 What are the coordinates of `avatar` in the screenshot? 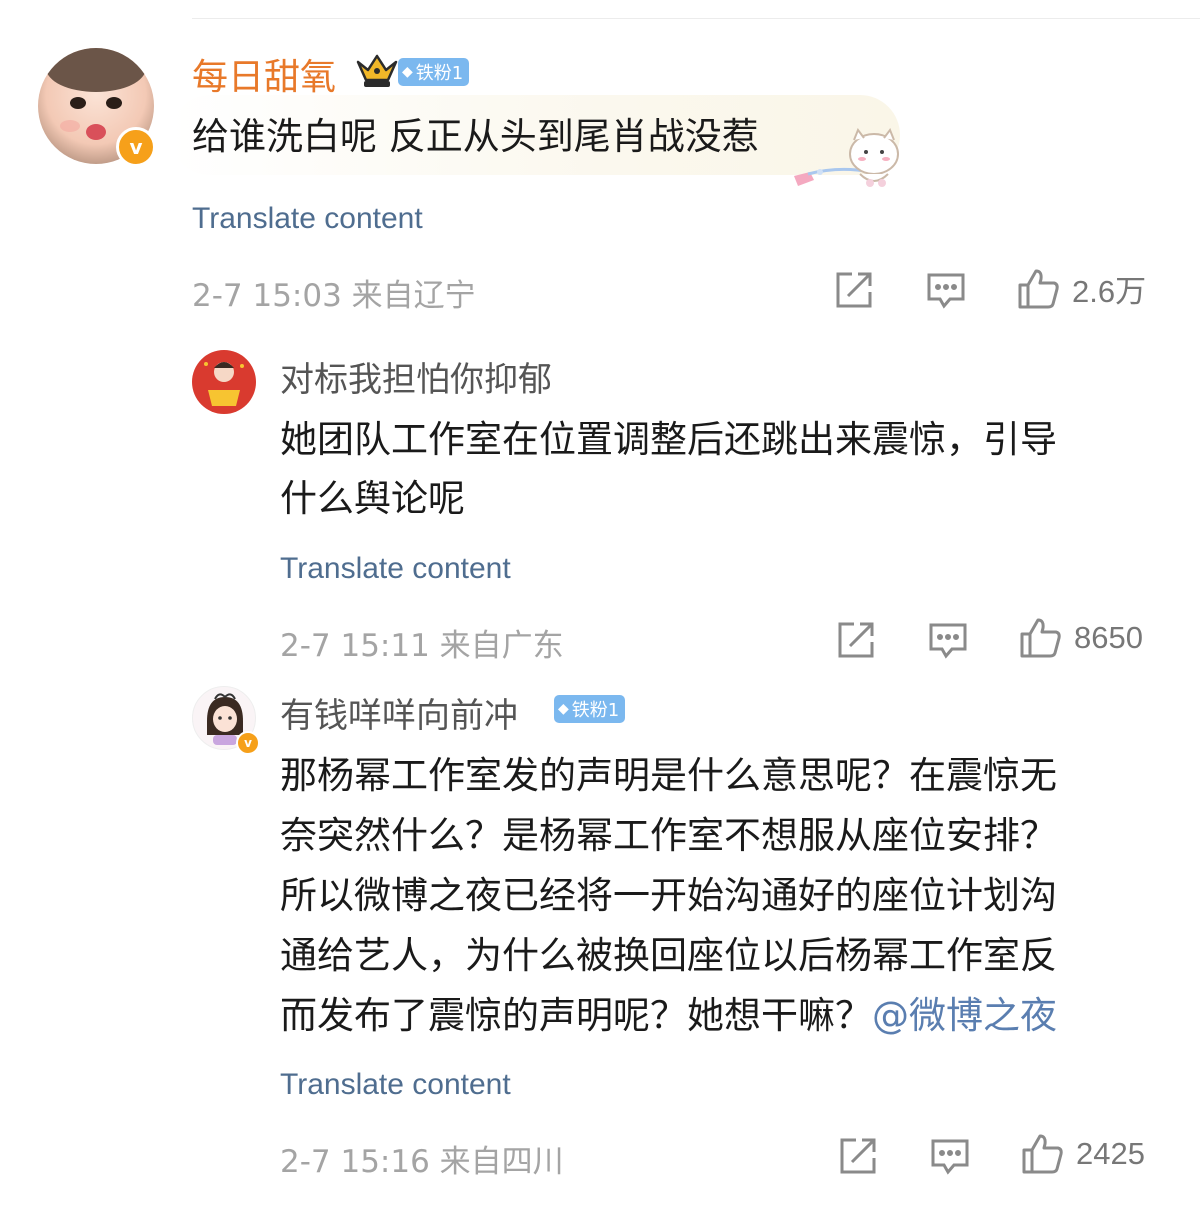 It's located at (224, 382).